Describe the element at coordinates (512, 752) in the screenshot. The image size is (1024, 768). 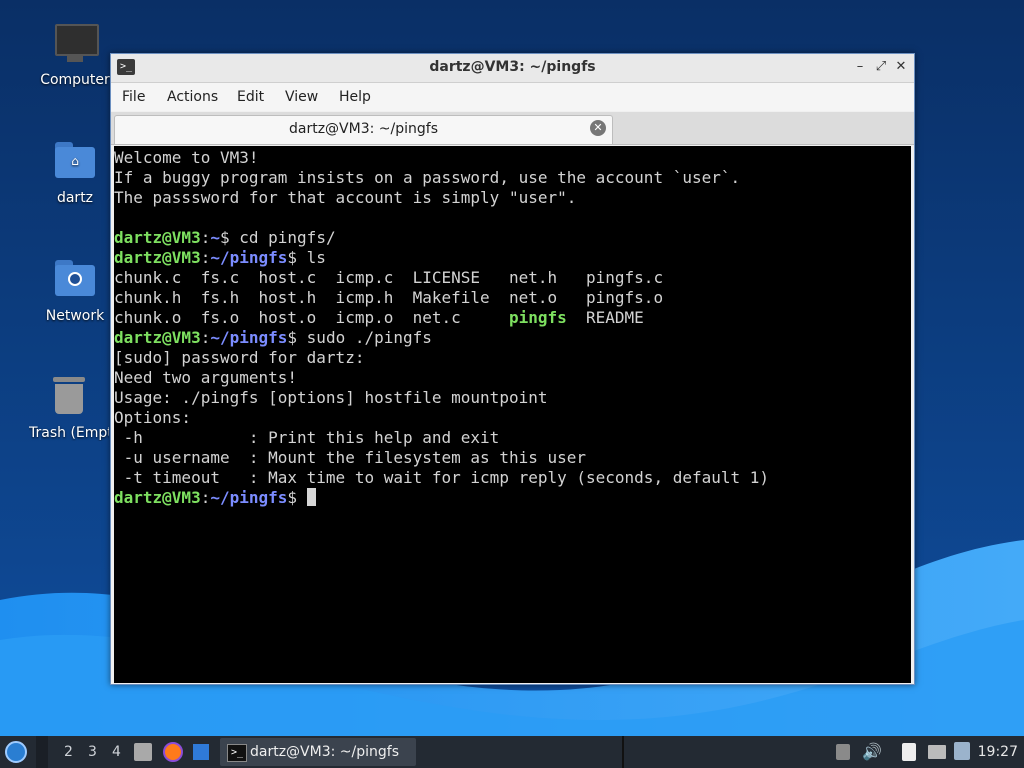
I see `taskbar: 2 3 4 >_ dartz@VM3: ~/pingfs 🔊 19:27` at that location.